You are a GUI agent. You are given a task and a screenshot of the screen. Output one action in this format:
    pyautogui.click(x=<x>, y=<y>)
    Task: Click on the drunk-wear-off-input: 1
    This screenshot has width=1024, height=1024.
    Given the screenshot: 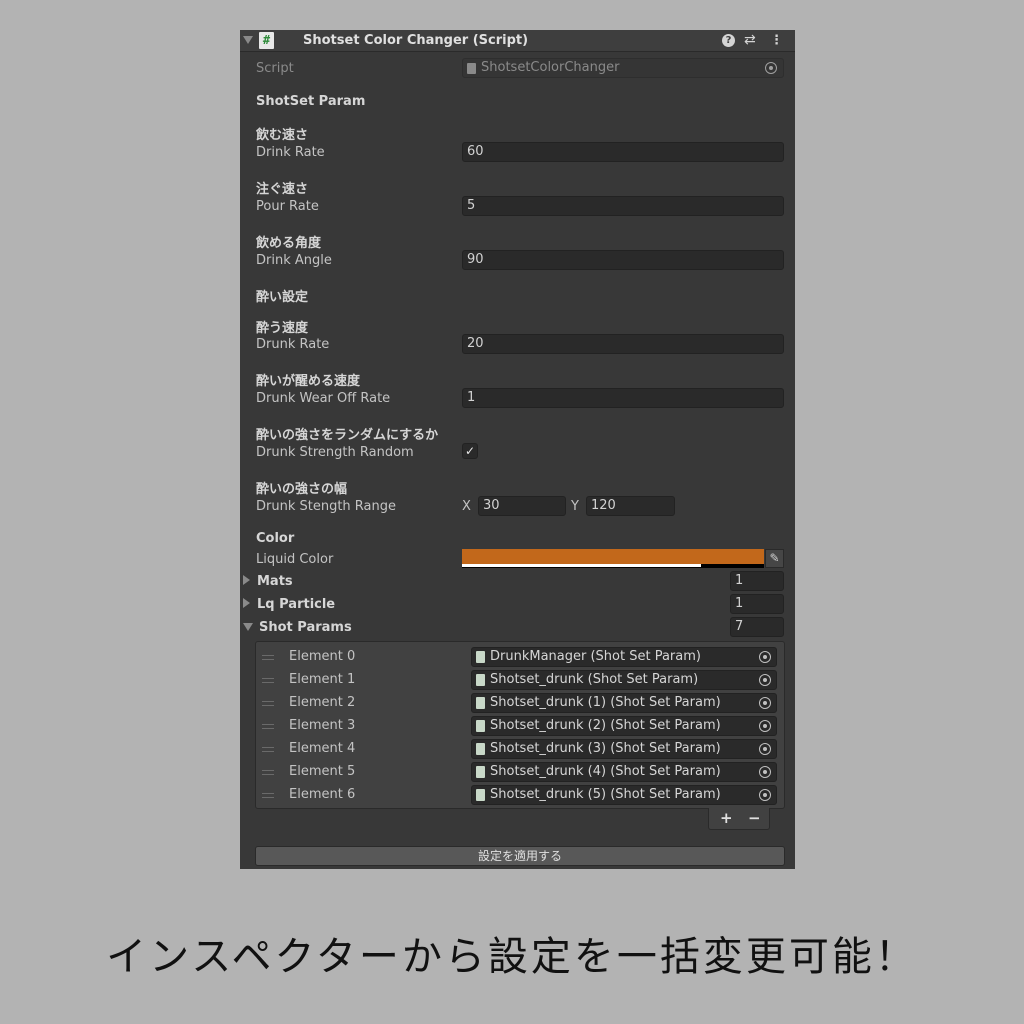 What is the action you would take?
    pyautogui.click(x=623, y=398)
    